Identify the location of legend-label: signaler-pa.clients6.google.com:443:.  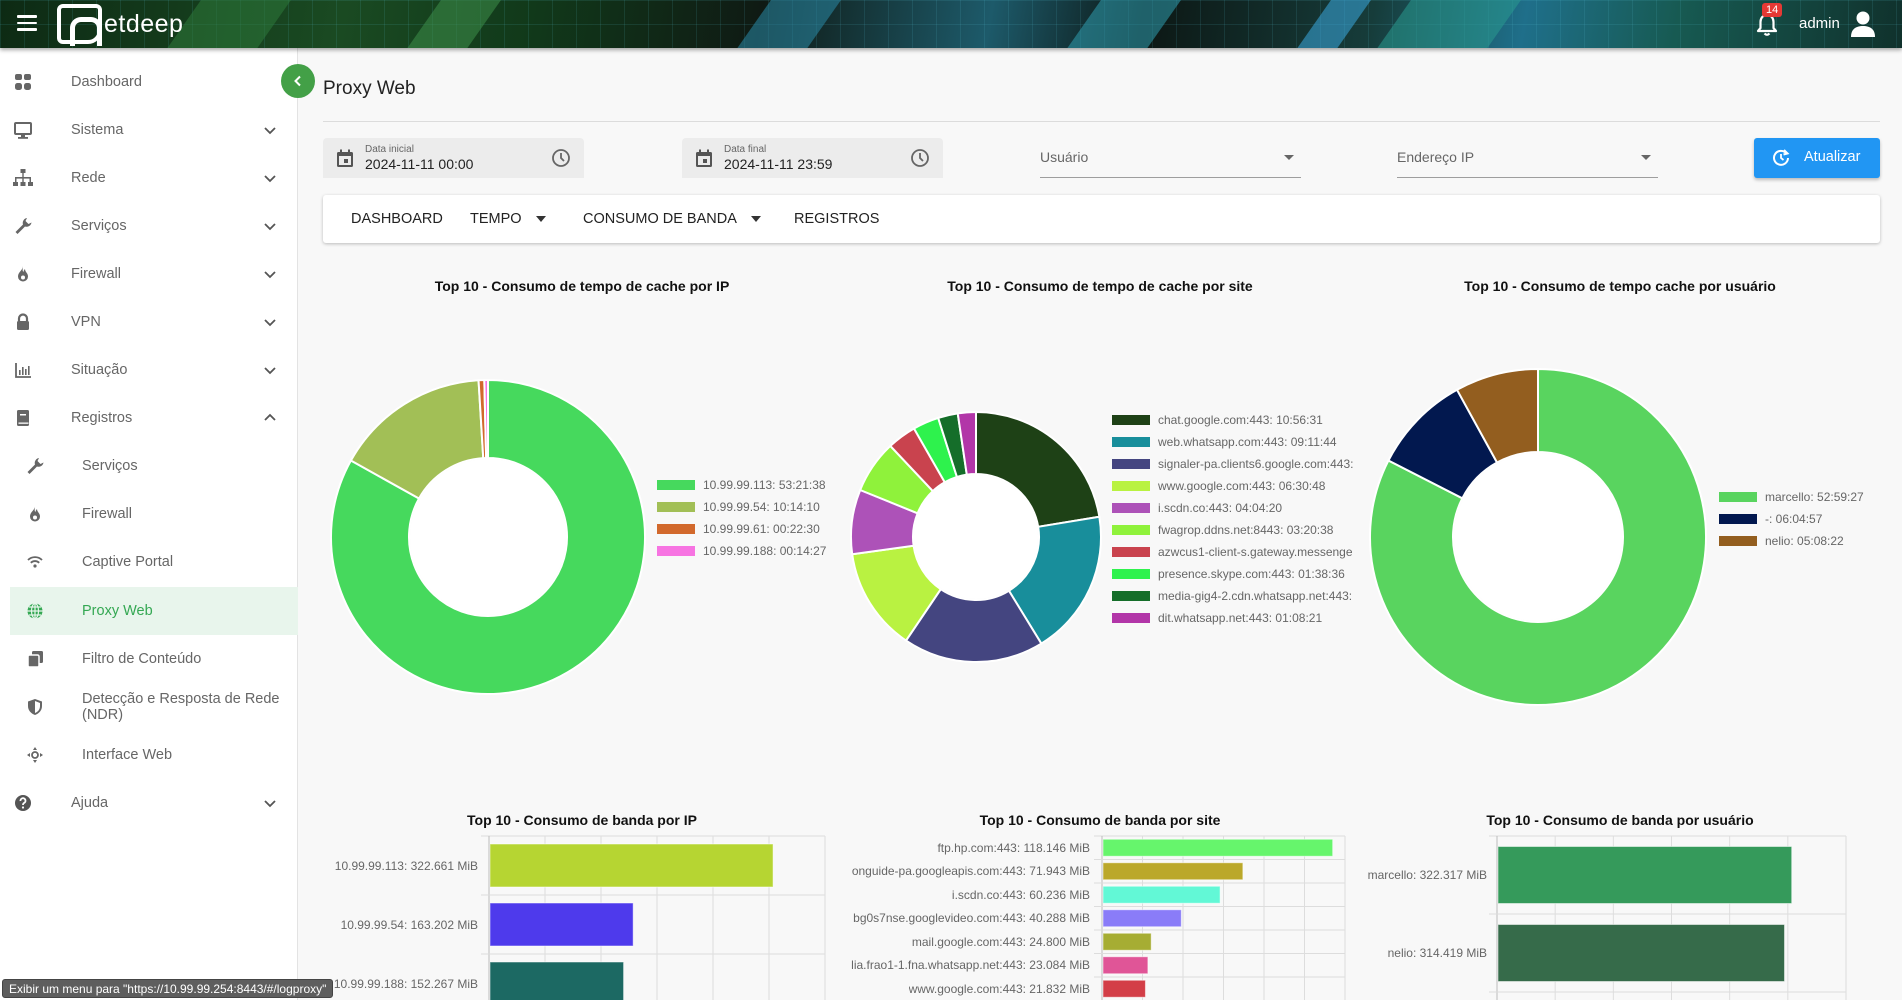
(1256, 464).